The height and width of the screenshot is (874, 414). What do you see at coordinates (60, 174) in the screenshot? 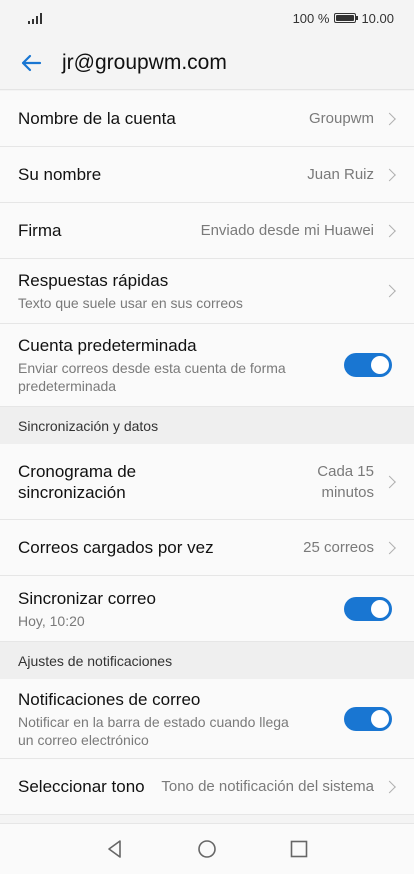
I see `your-name-label: Su nombre` at bounding box center [60, 174].